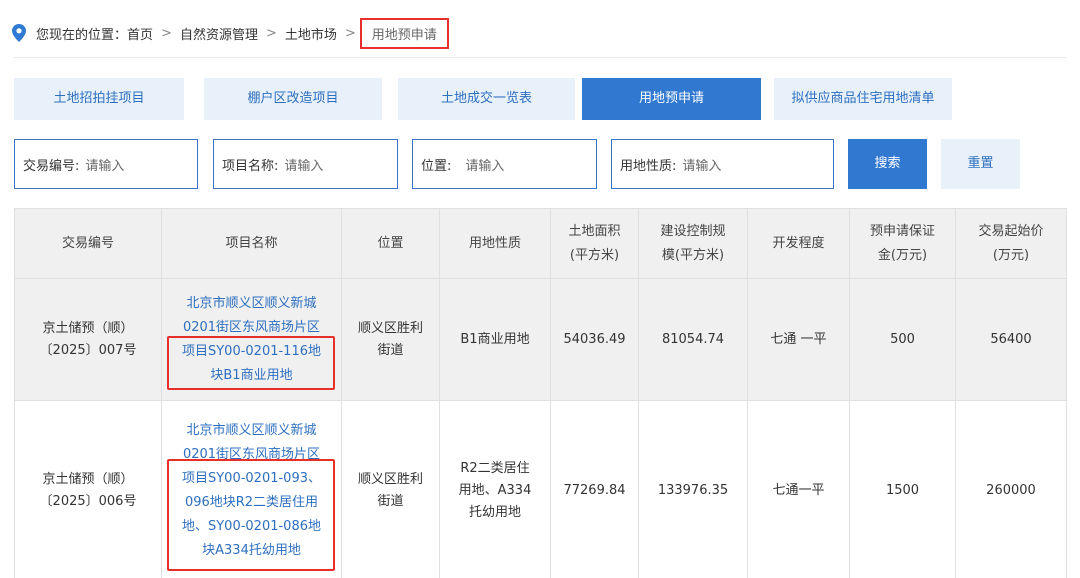  Describe the element at coordinates (594, 243) in the screenshot. I see `header-land-area: 土地面积 (平方米)` at that location.